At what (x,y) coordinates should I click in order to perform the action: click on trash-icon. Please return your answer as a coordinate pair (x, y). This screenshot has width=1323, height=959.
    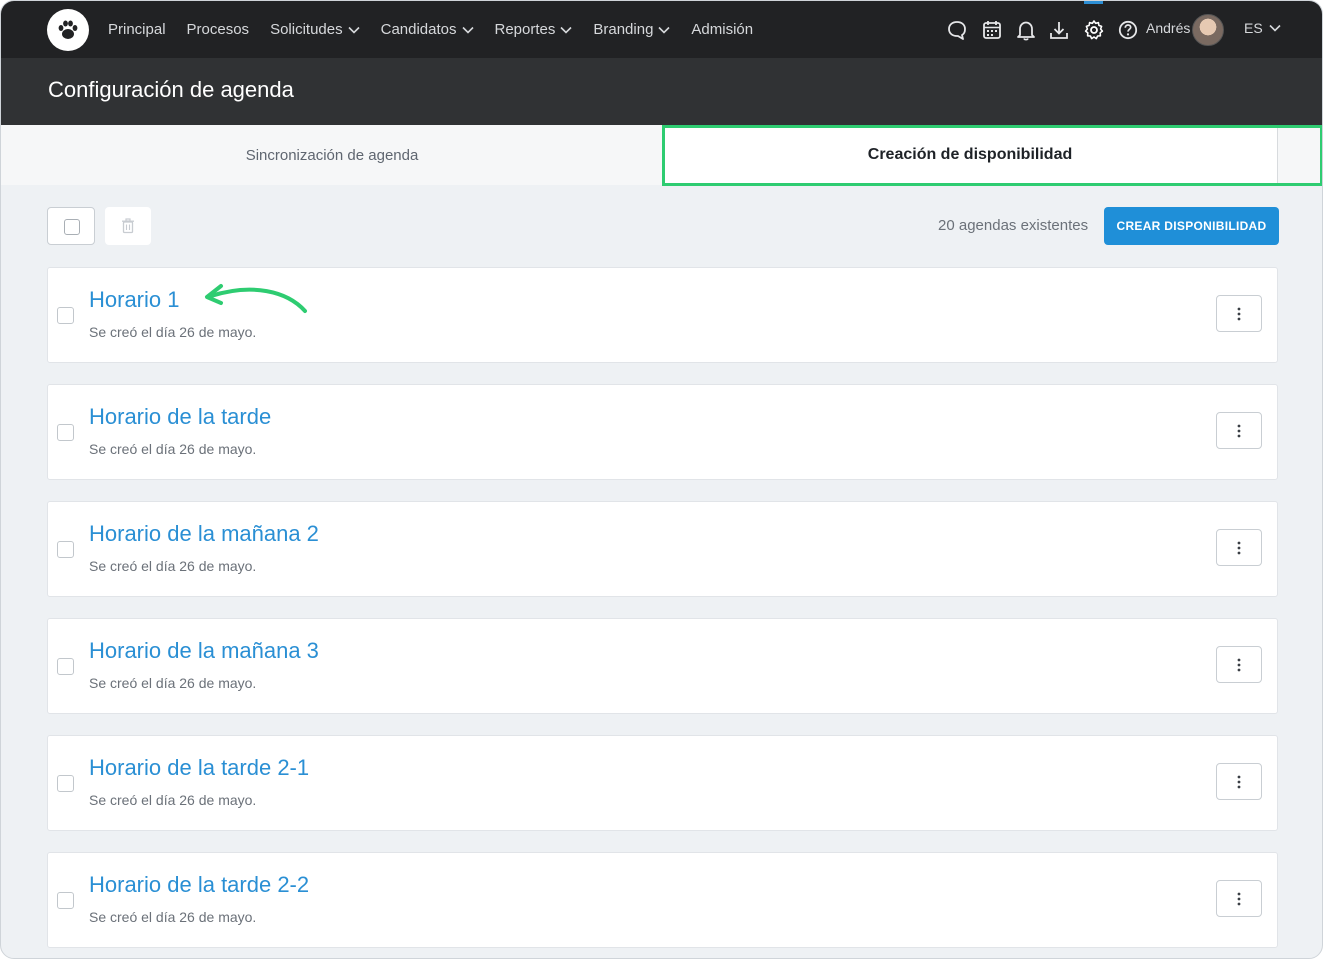
    Looking at the image, I should click on (128, 226).